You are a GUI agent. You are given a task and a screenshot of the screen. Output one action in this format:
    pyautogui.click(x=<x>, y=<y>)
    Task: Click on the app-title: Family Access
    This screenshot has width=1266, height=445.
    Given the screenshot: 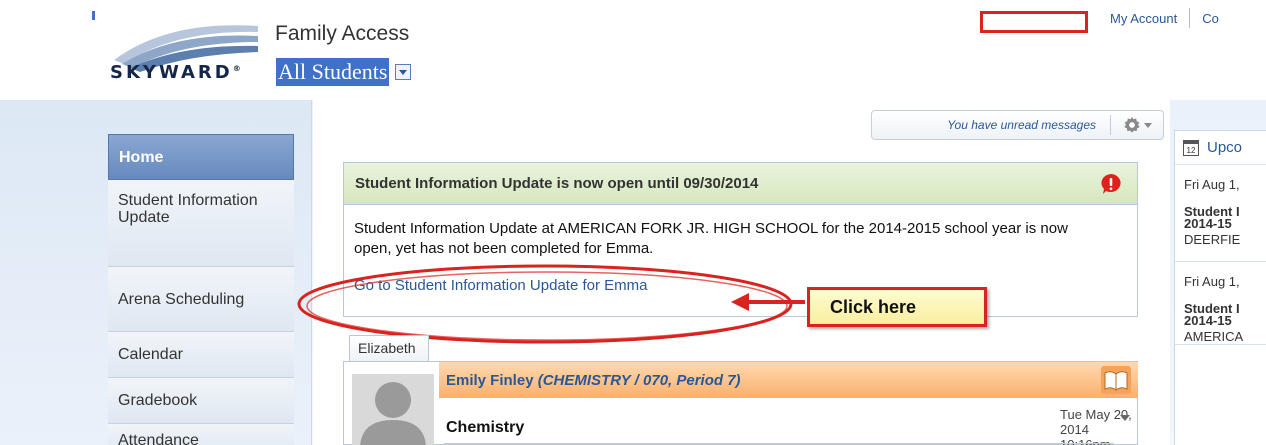 What is the action you would take?
    pyautogui.click(x=342, y=33)
    